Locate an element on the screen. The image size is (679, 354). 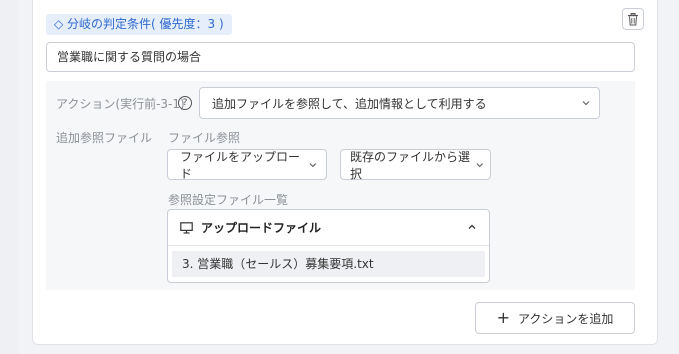
monitor-icon is located at coordinates (186, 227).